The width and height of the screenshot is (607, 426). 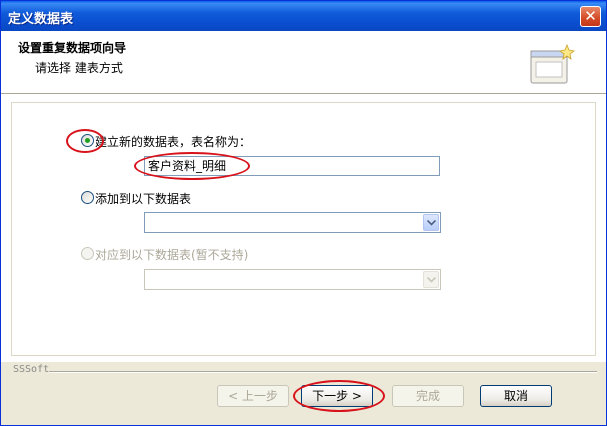 I want to click on existing-table-select, so click(x=292, y=222).